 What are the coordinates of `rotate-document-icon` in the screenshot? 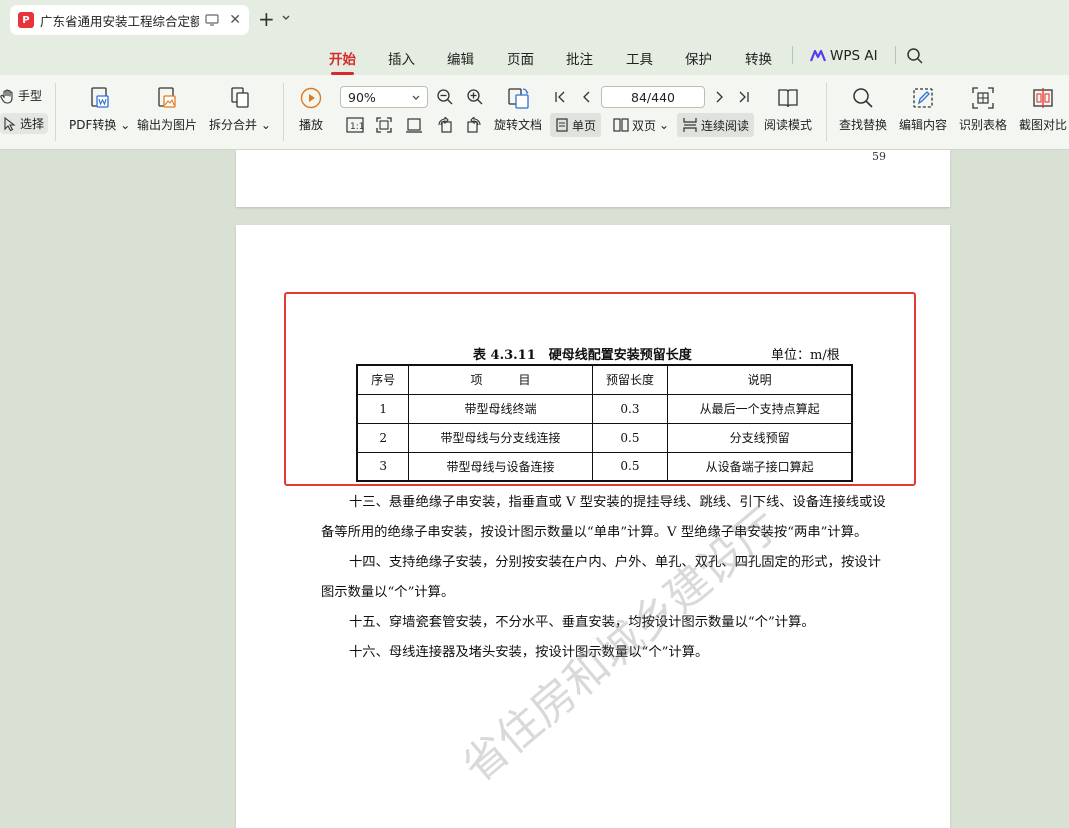 It's located at (518, 98).